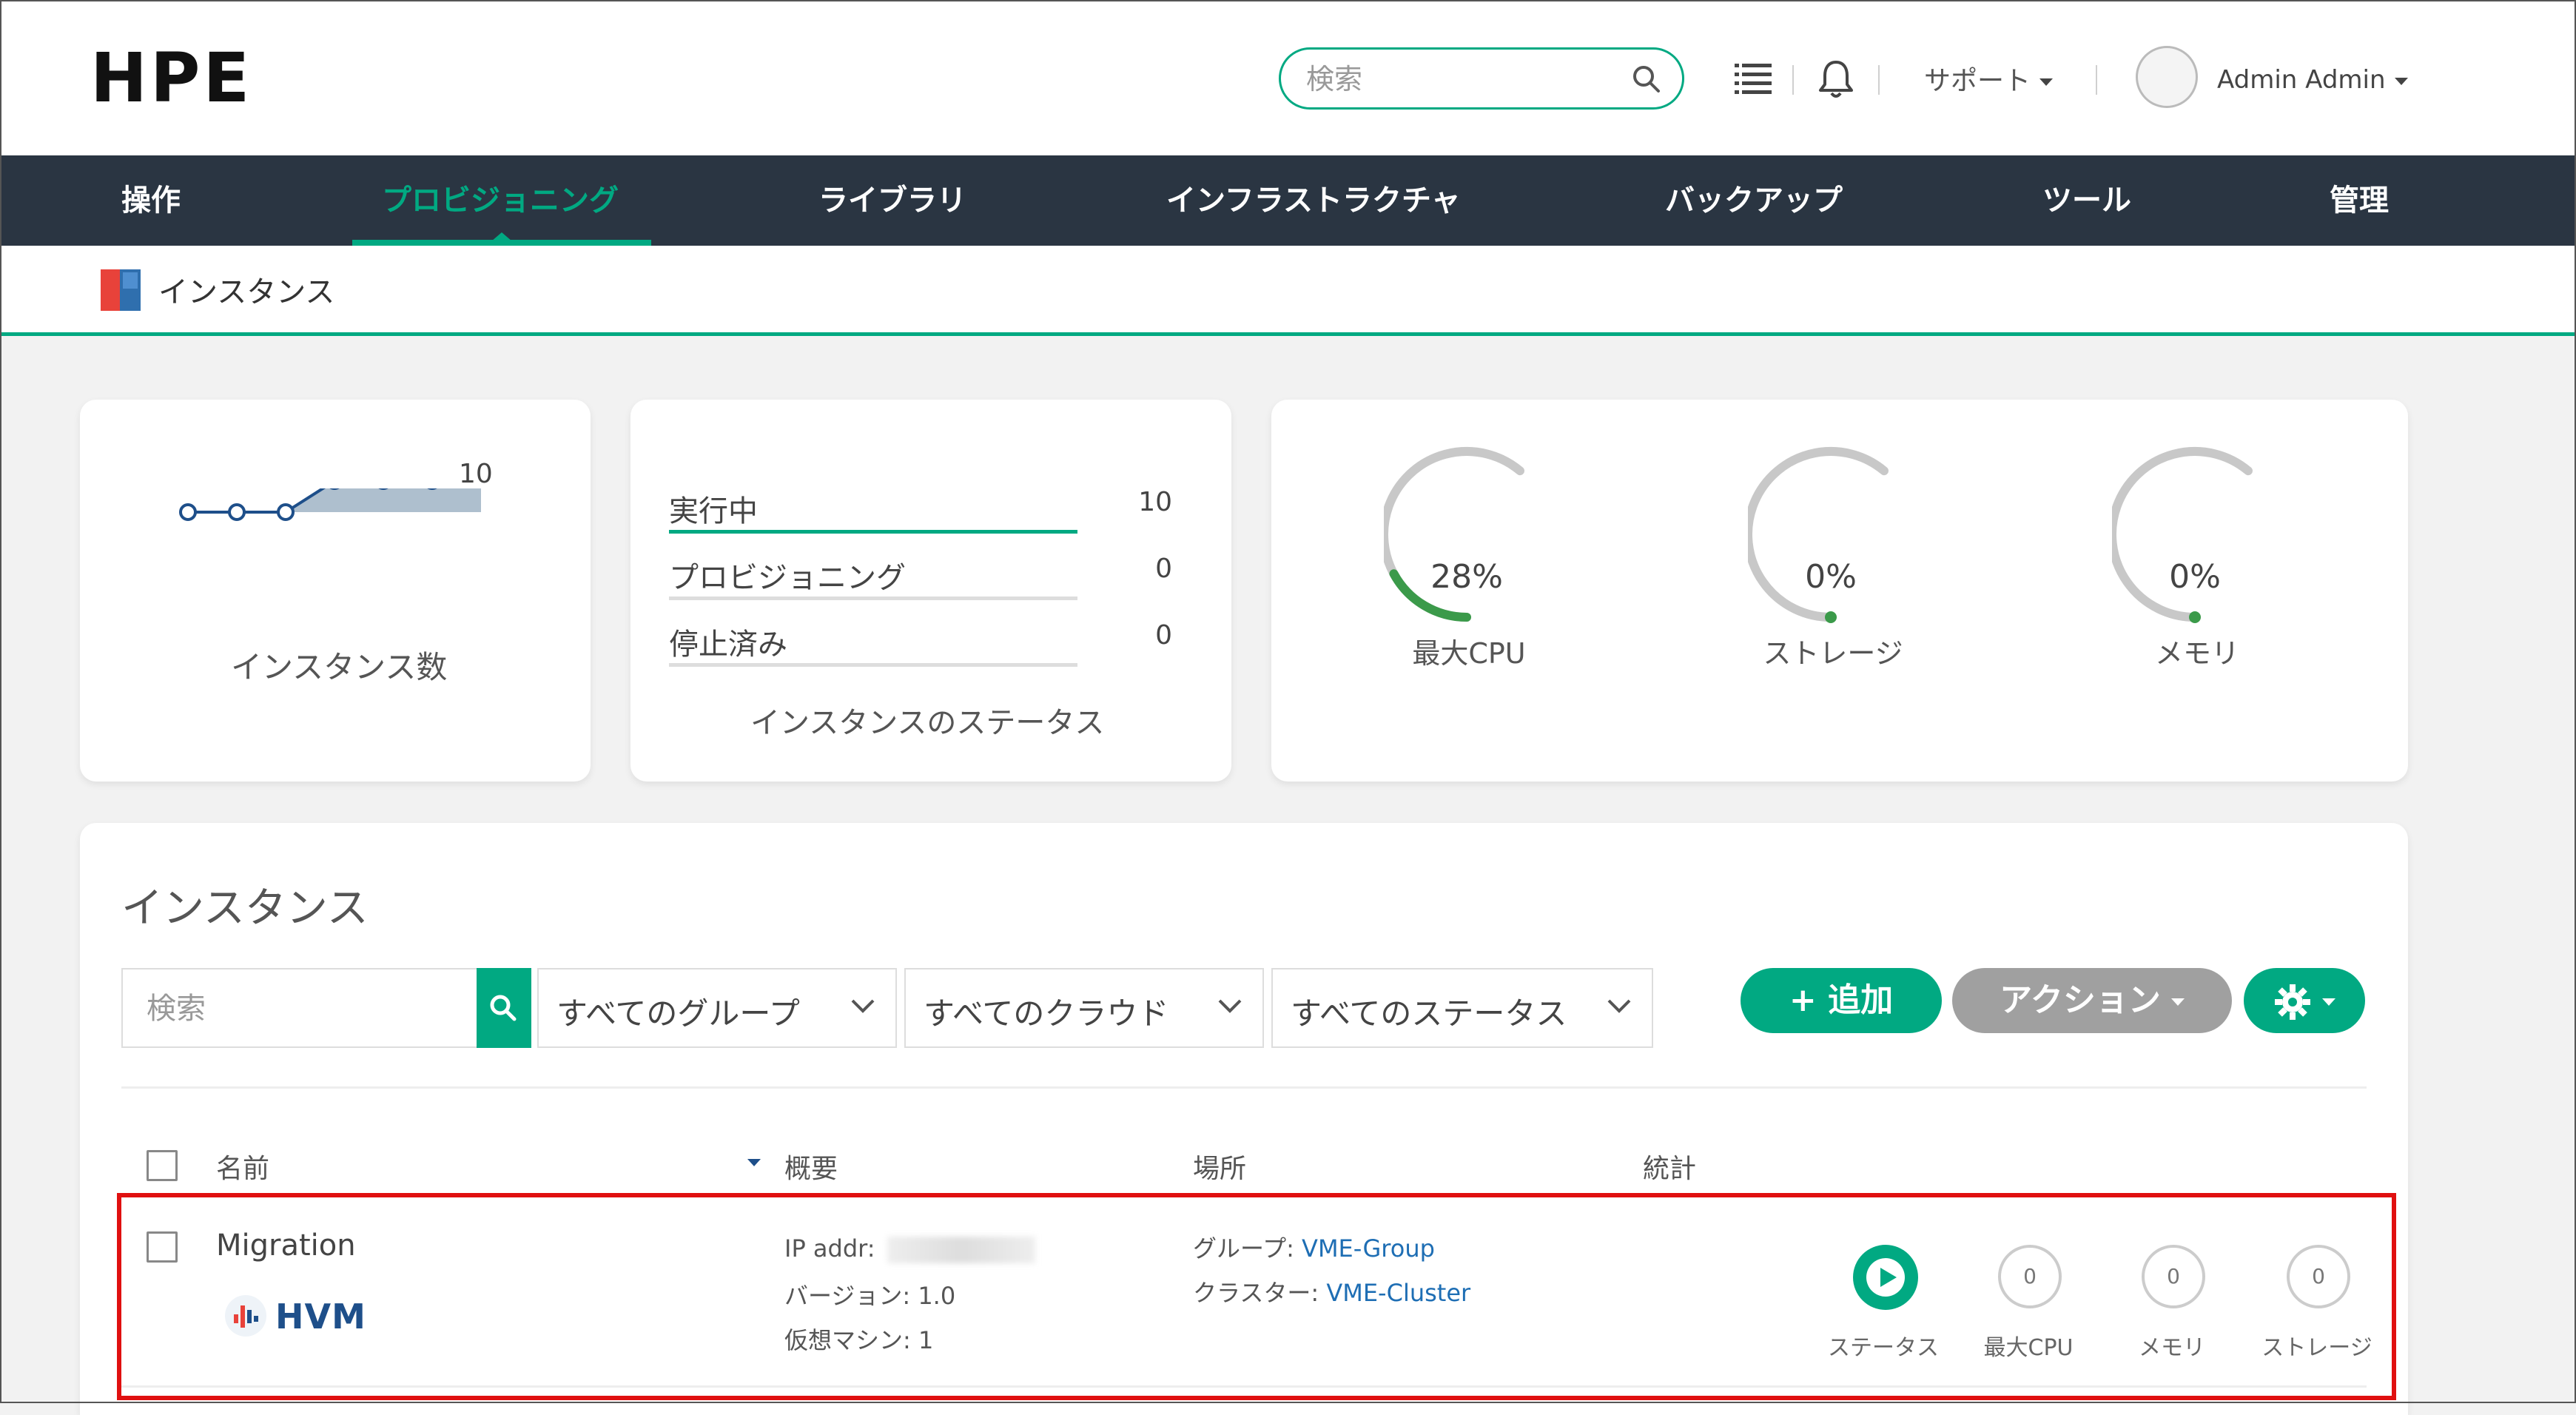 This screenshot has width=2576, height=1415. Describe the element at coordinates (1833, 653) in the screenshot. I see `gauge-label: ストレージ` at that location.